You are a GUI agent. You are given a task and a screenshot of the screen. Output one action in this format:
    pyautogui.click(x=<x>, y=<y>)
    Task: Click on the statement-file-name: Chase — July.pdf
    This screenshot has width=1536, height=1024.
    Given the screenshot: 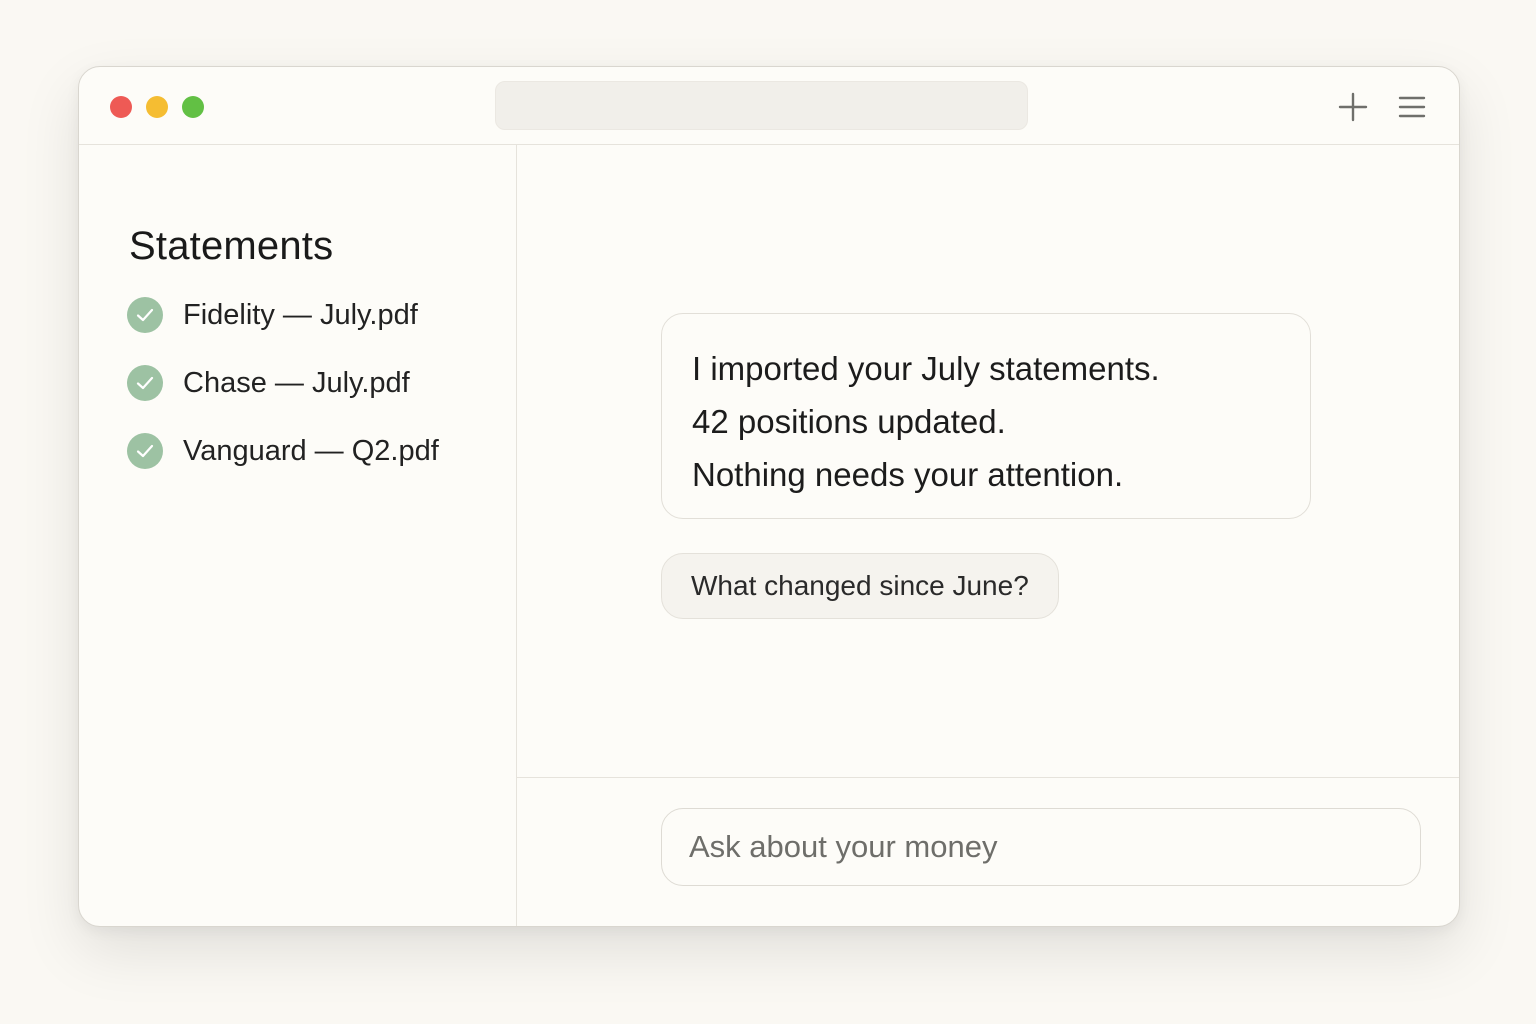 What is the action you would take?
    pyautogui.click(x=296, y=382)
    